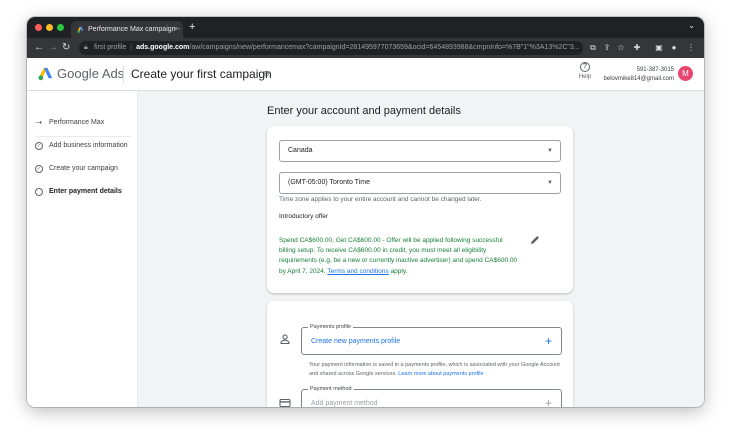  Describe the element at coordinates (134, 29) in the screenshot. I see `tab-title: Performance Max campaign -` at that location.